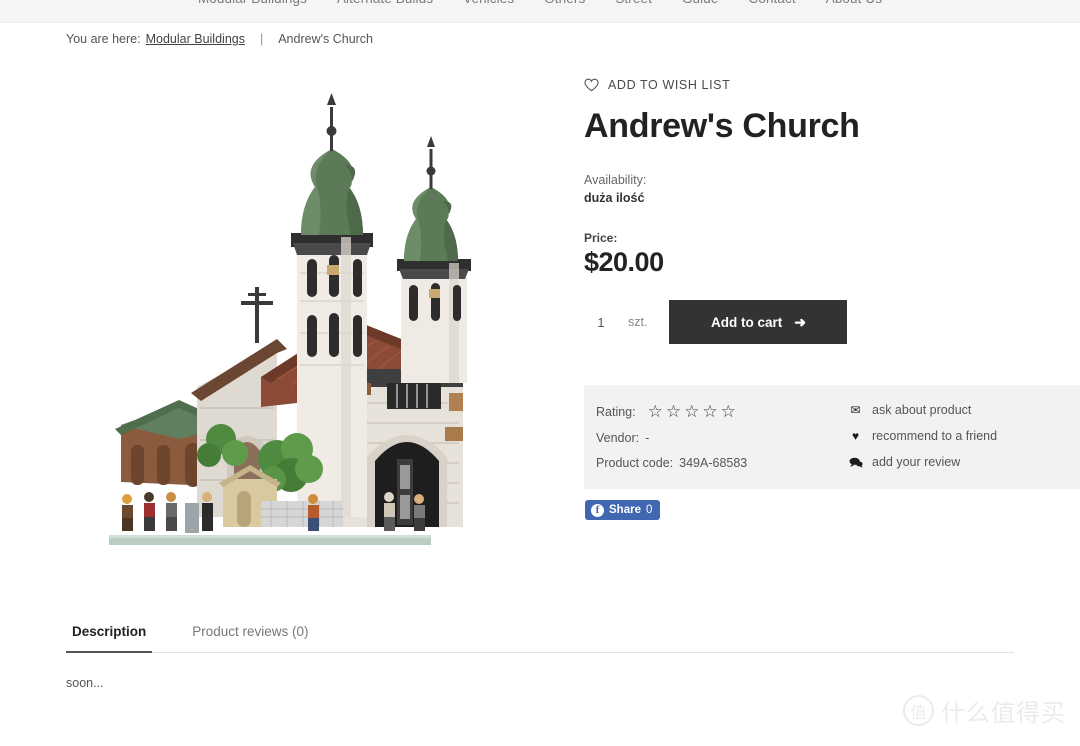  What do you see at coordinates (195, 39) in the screenshot?
I see `breadcrumb-link-modular-buildings: Modular Buildings` at bounding box center [195, 39].